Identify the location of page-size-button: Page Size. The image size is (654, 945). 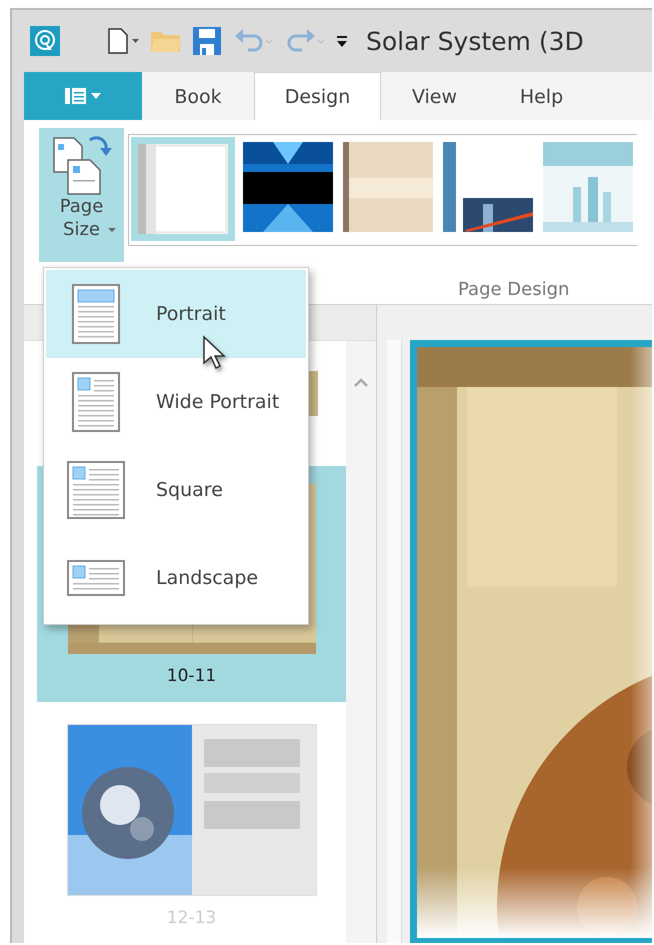
(81, 195).